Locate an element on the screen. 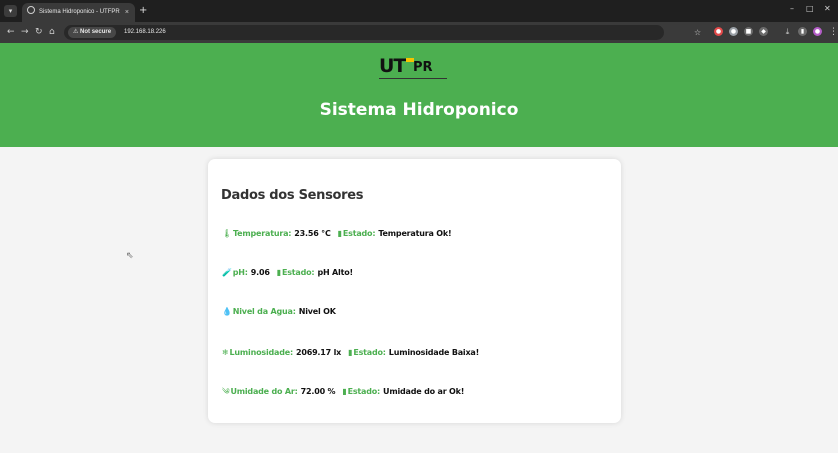 This screenshot has width=838, height=453. tab-search-button: ▾ is located at coordinates (10, 11).